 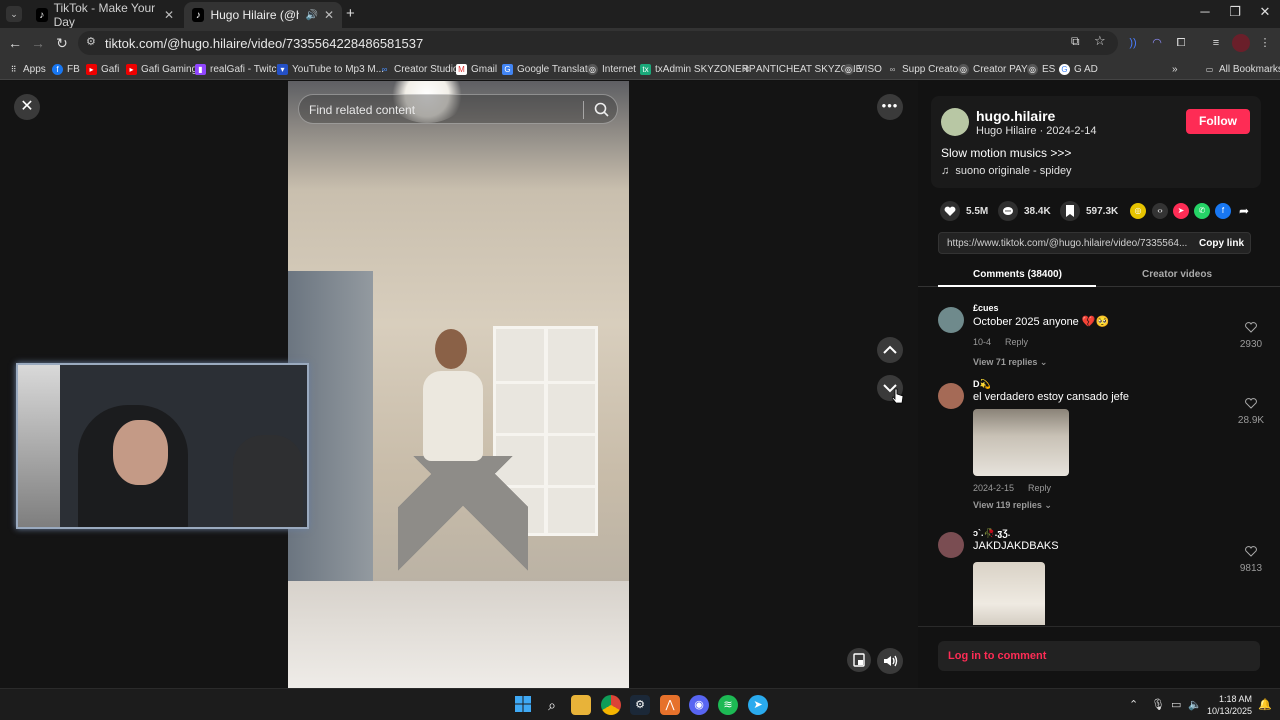 I want to click on comment-like: 9813, so click(x=1251, y=559).